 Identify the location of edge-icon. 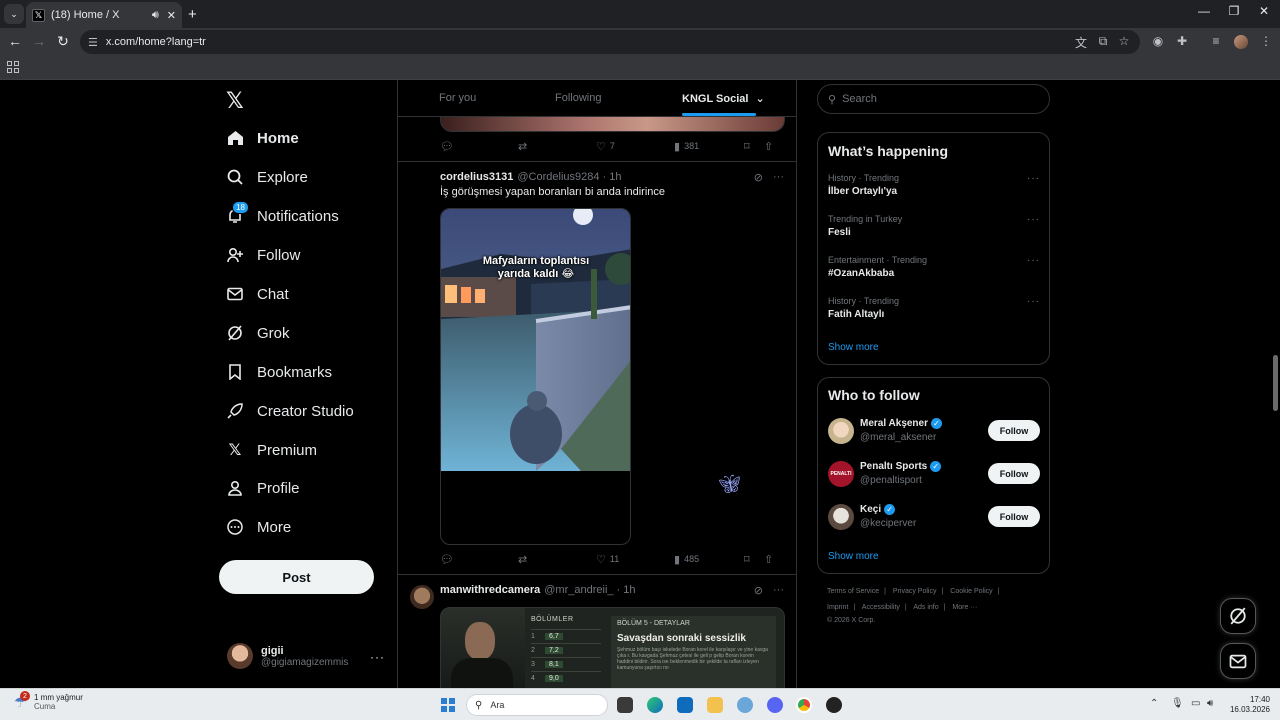
(655, 705).